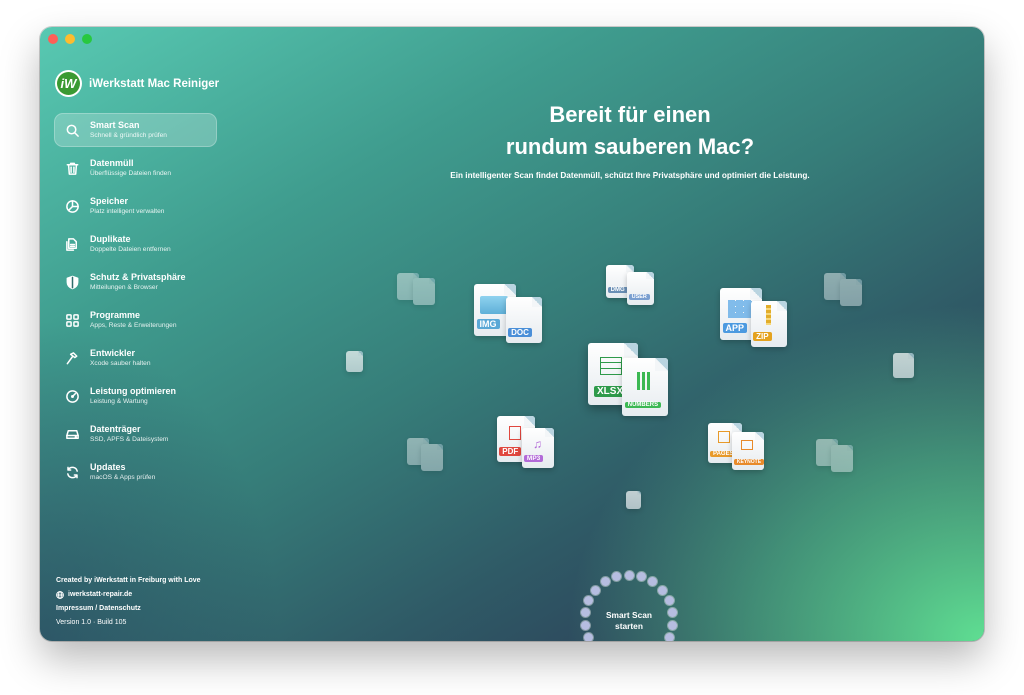 This screenshot has width=1024, height=695. What do you see at coordinates (629, 626) in the screenshot?
I see `start-button-label-line2: starten` at bounding box center [629, 626].